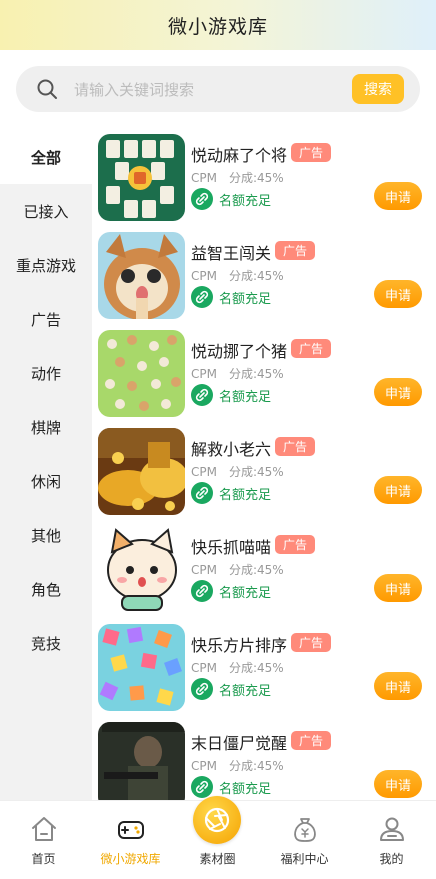 The image size is (436, 879). I want to click on sidebar-item-connected: 已接入, so click(46, 211).